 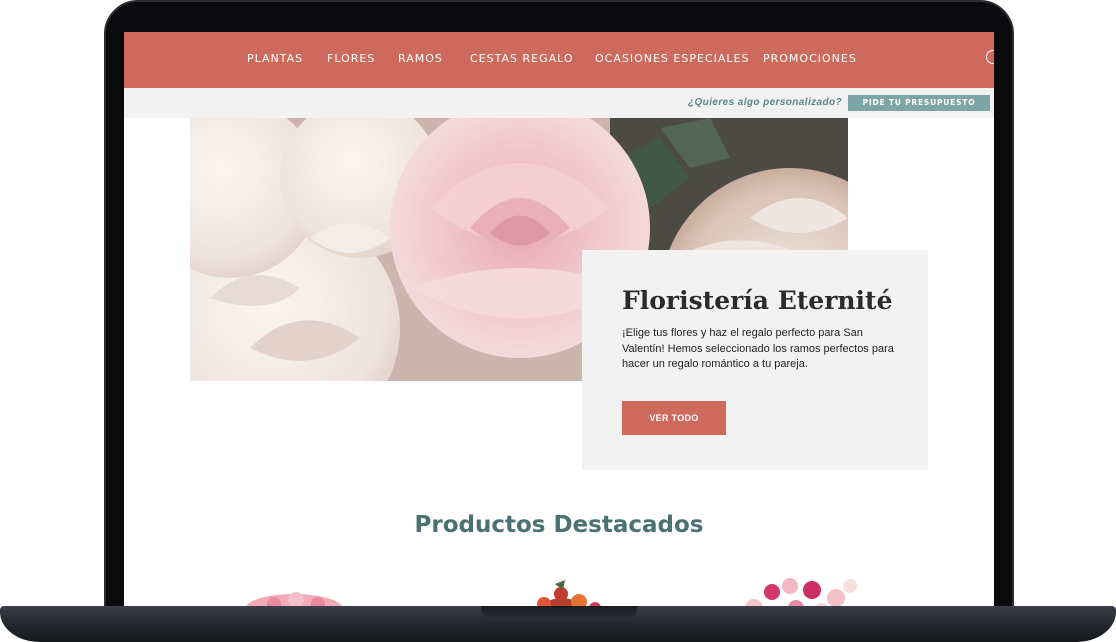 I want to click on hero-title: Floristería Eternité, so click(x=757, y=300).